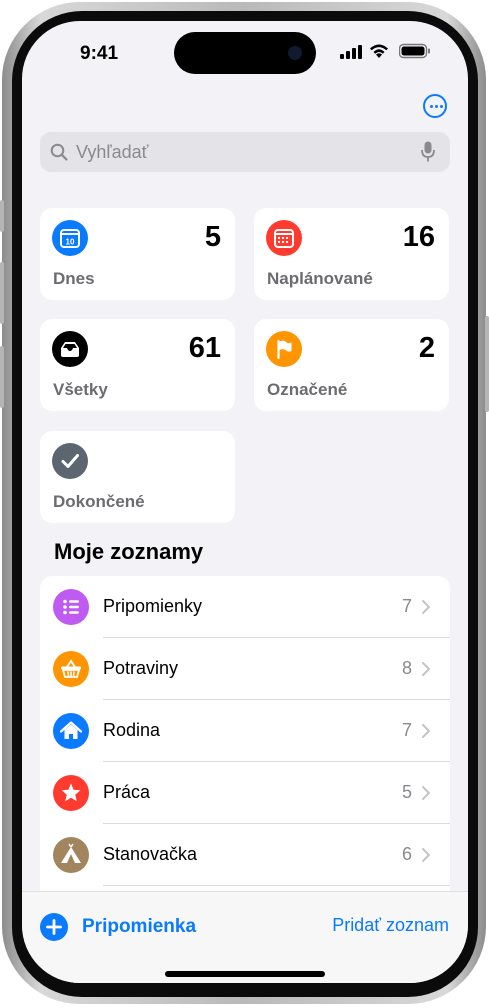 The image size is (489, 1008). I want to click on home-indicator, so click(245, 974).